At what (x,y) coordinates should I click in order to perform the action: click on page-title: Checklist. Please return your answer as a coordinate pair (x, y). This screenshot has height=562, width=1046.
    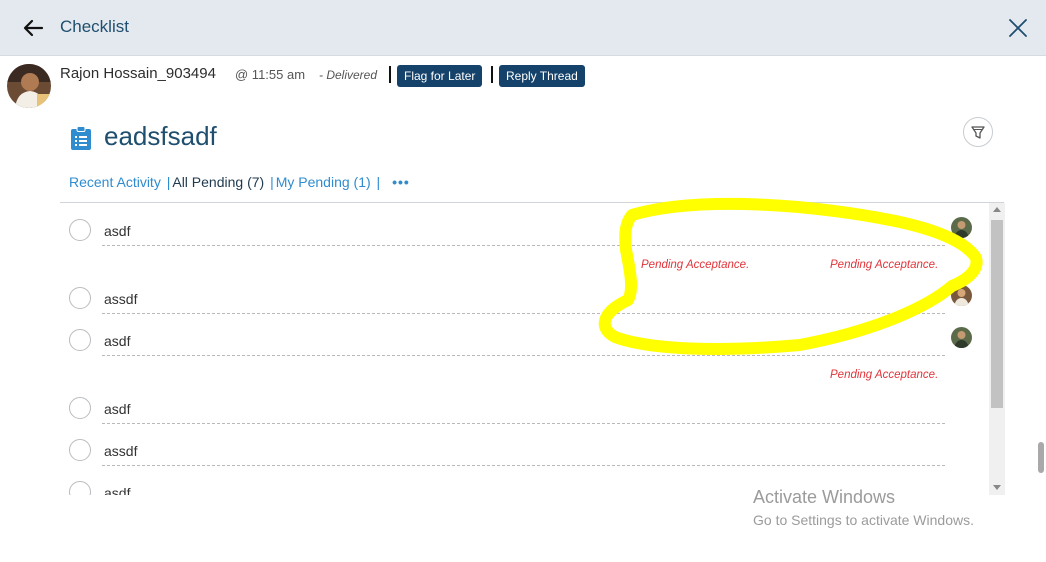
    Looking at the image, I should click on (94, 26).